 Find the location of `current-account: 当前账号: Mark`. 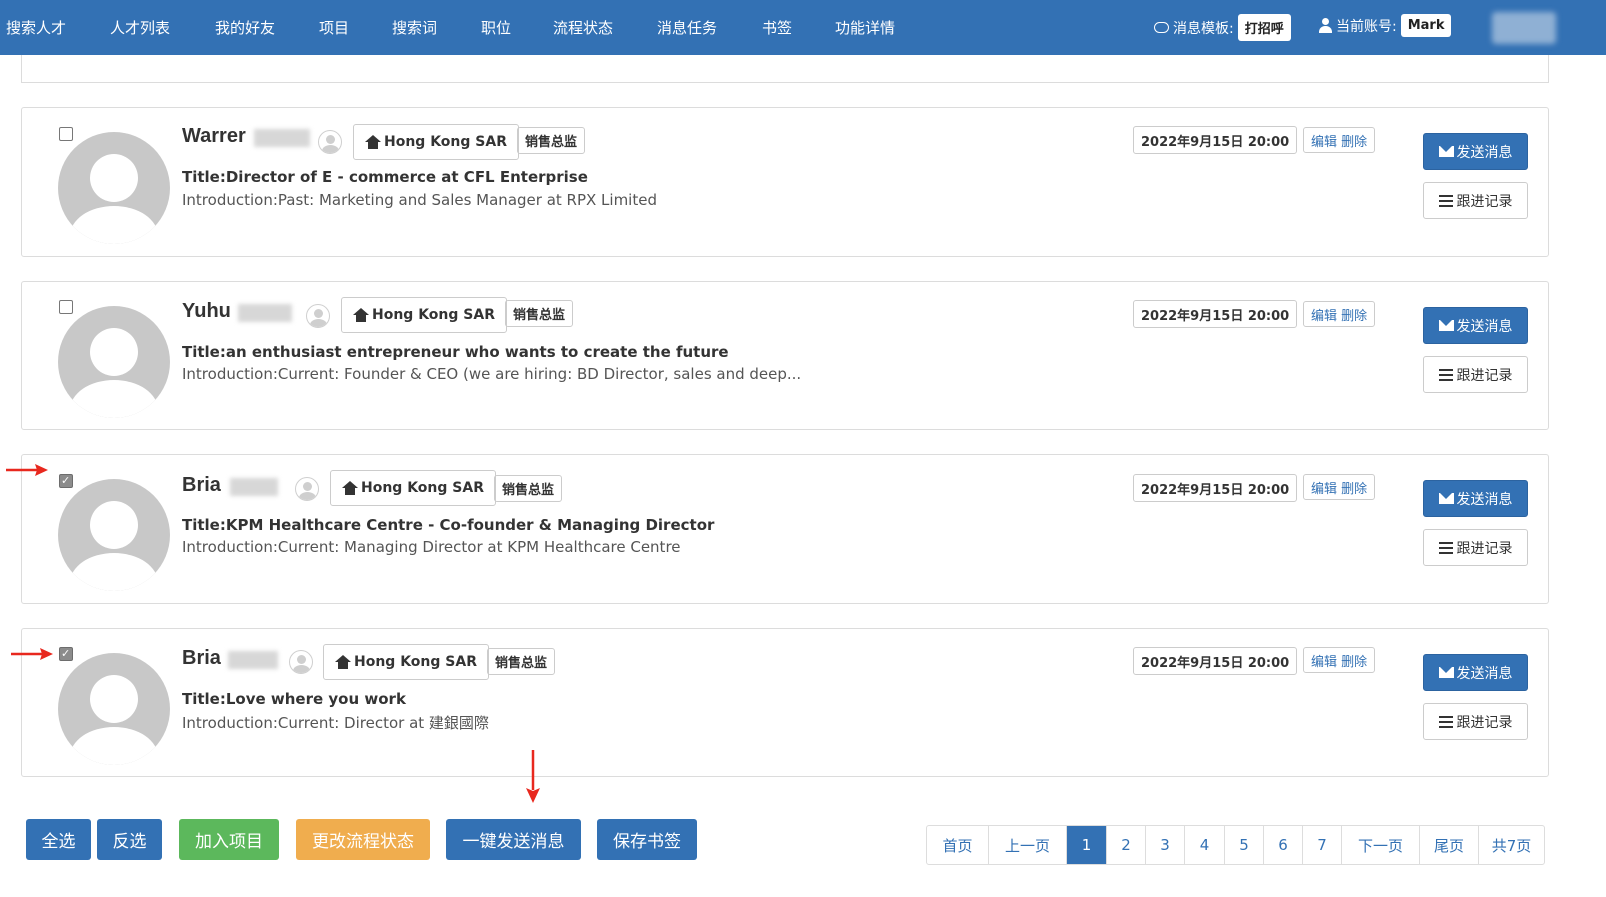

current-account: 当前账号: Mark is located at coordinates (1385, 25).